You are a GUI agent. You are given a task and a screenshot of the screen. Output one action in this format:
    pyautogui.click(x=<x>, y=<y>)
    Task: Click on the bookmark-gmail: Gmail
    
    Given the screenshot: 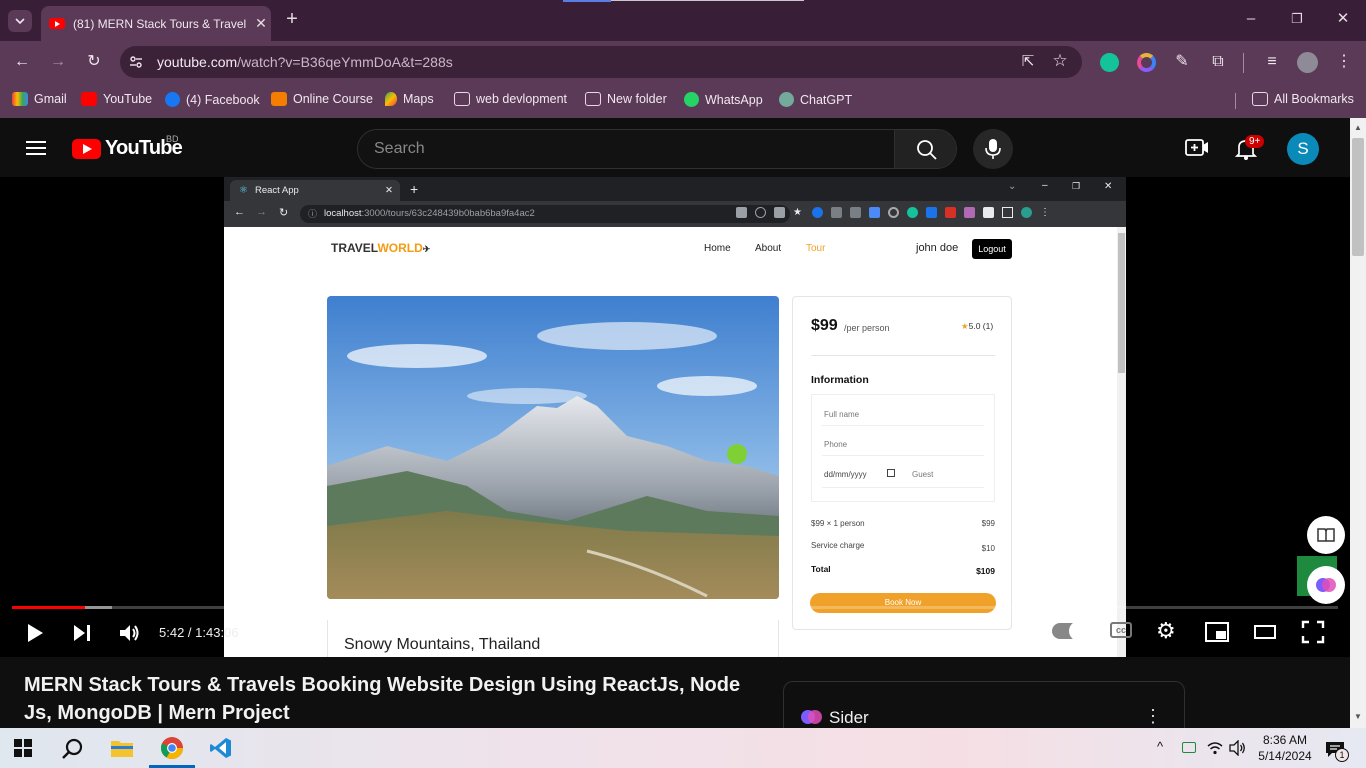 What is the action you would take?
    pyautogui.click(x=39, y=99)
    